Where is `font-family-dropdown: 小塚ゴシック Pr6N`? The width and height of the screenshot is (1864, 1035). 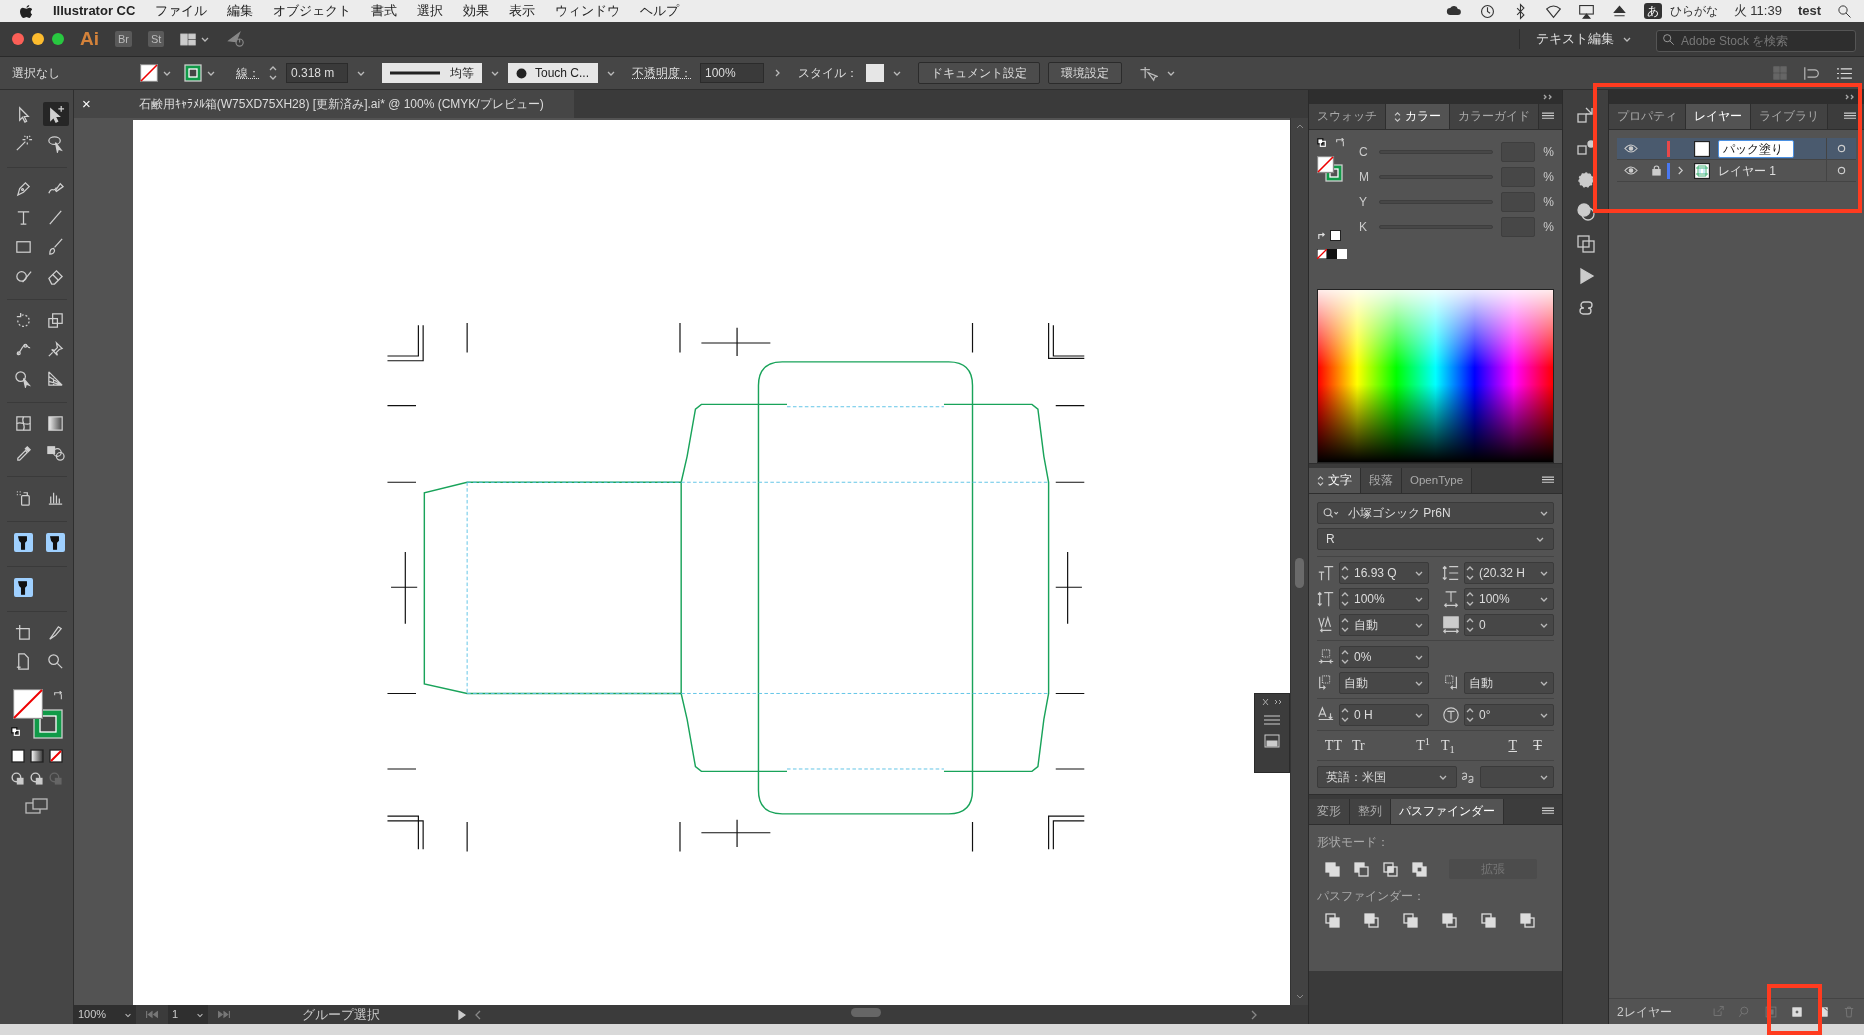 font-family-dropdown: 小塚ゴシック Pr6N is located at coordinates (1435, 513).